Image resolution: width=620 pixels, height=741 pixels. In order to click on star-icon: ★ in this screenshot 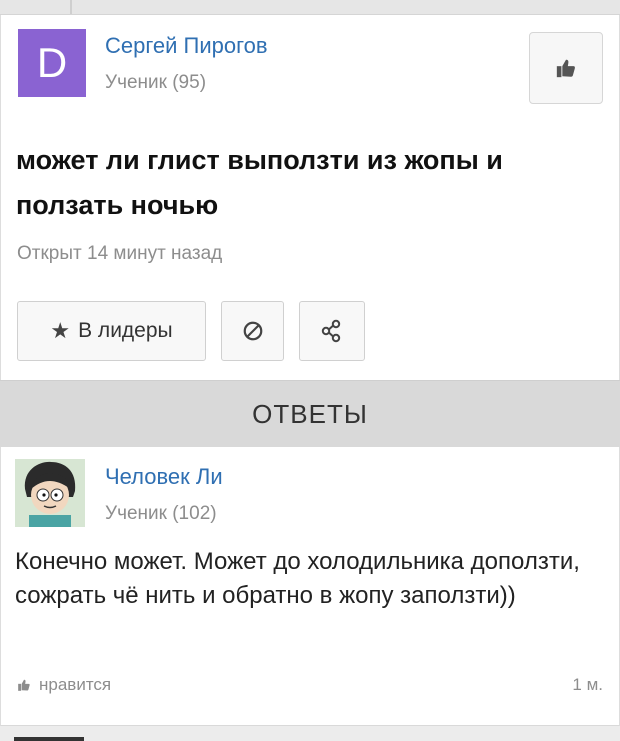, I will do `click(60, 330)`.